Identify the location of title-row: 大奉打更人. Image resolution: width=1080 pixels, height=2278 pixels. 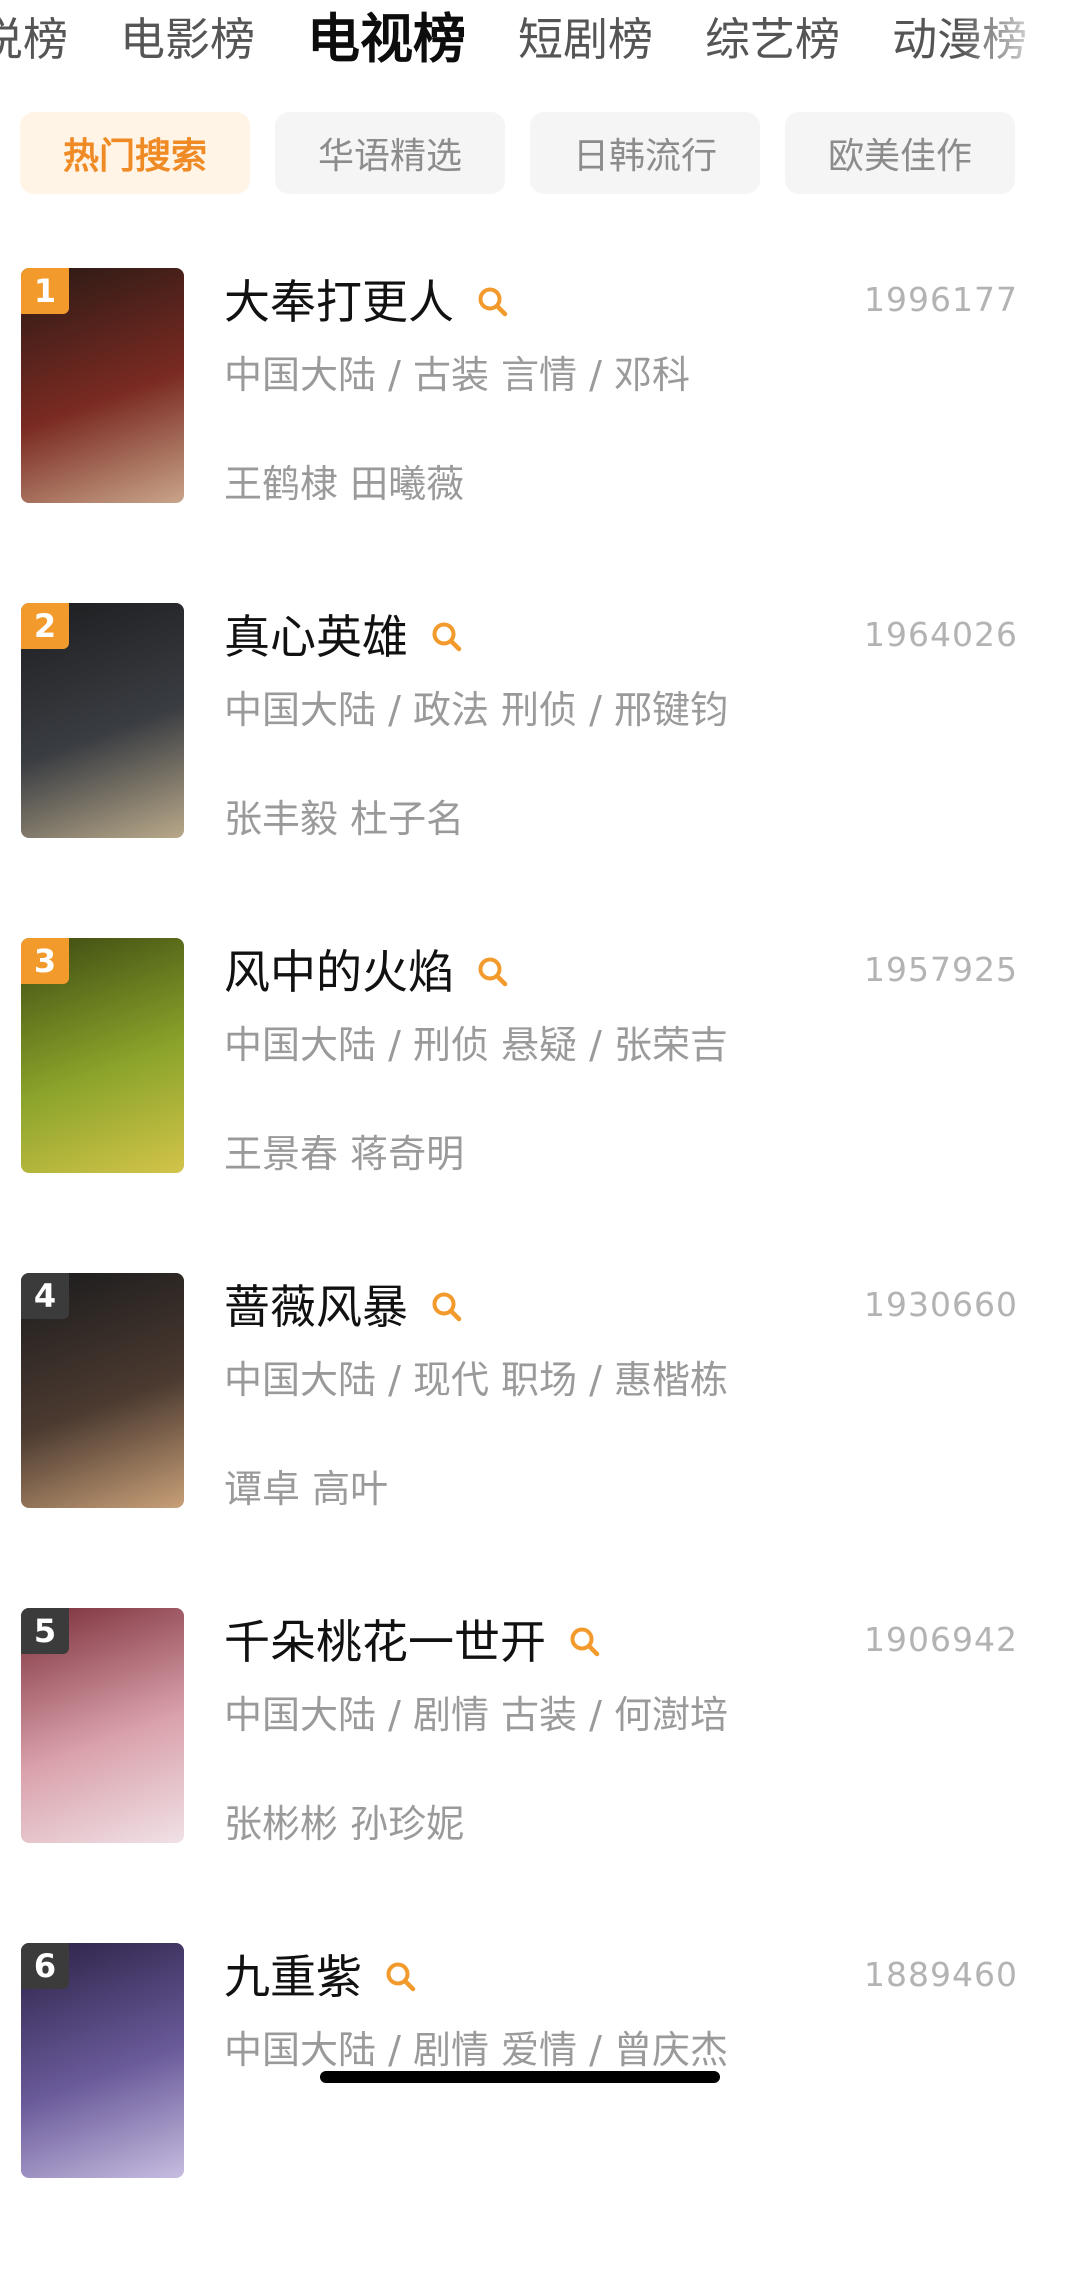
(367, 302).